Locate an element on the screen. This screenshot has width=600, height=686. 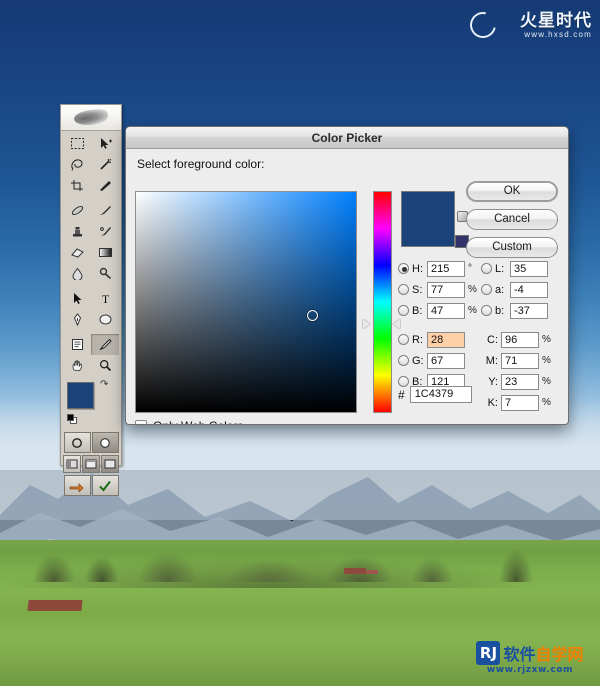
color-field-marker is located at coordinates (312, 315).